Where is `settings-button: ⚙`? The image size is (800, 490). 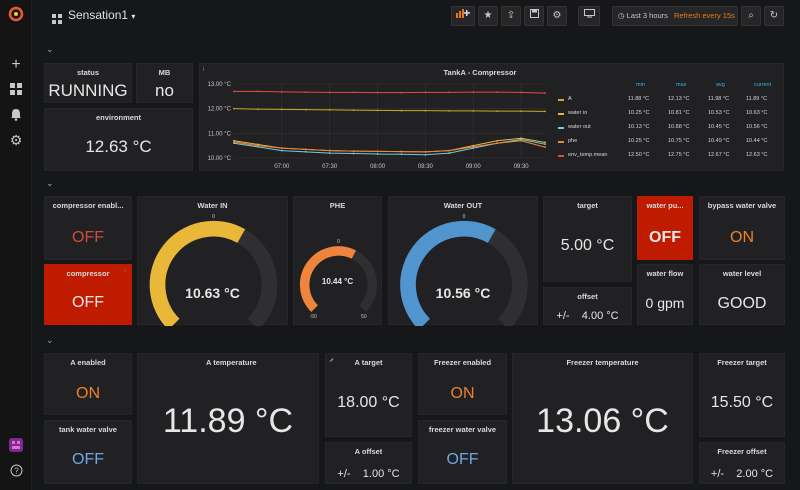
settings-button: ⚙ is located at coordinates (557, 16).